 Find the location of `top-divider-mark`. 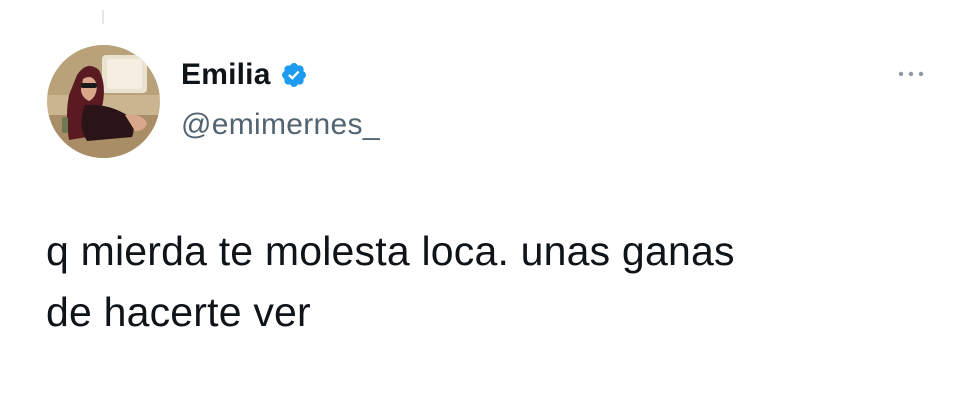

top-divider-mark is located at coordinates (103, 17).